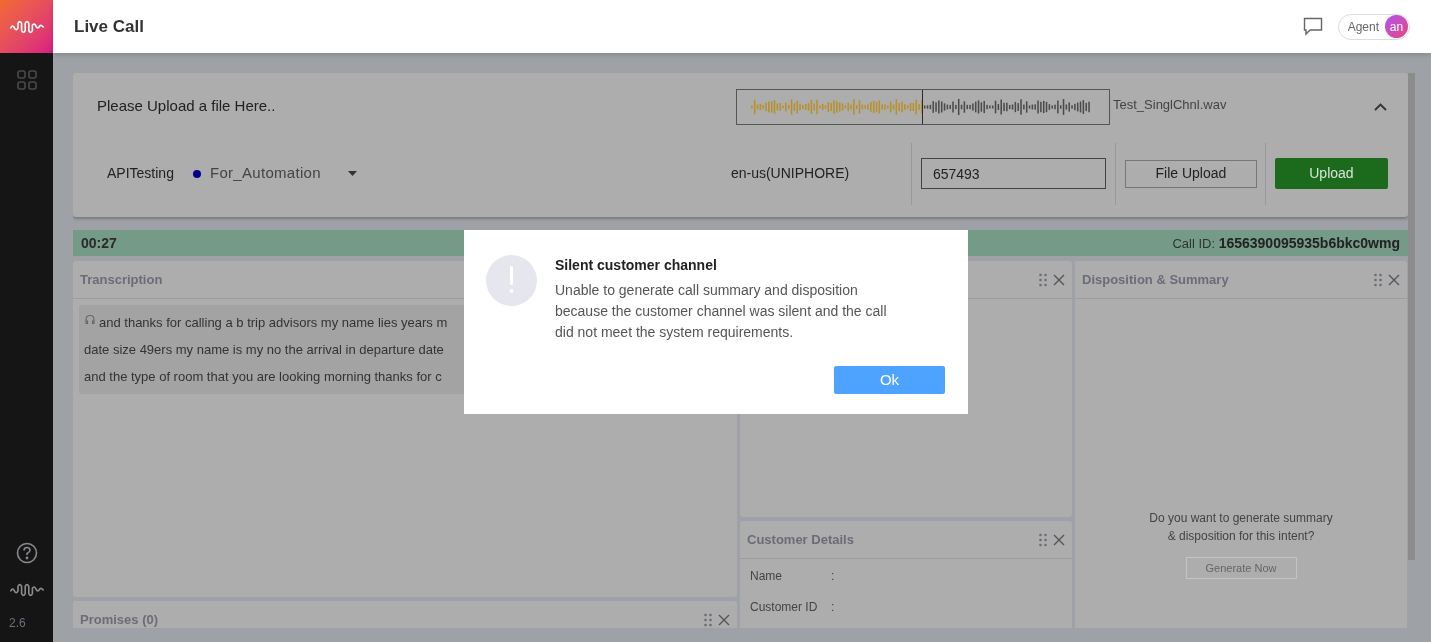 This screenshot has height=642, width=1431. Describe the element at coordinates (26, 80) in the screenshot. I see `grid-icon` at that location.